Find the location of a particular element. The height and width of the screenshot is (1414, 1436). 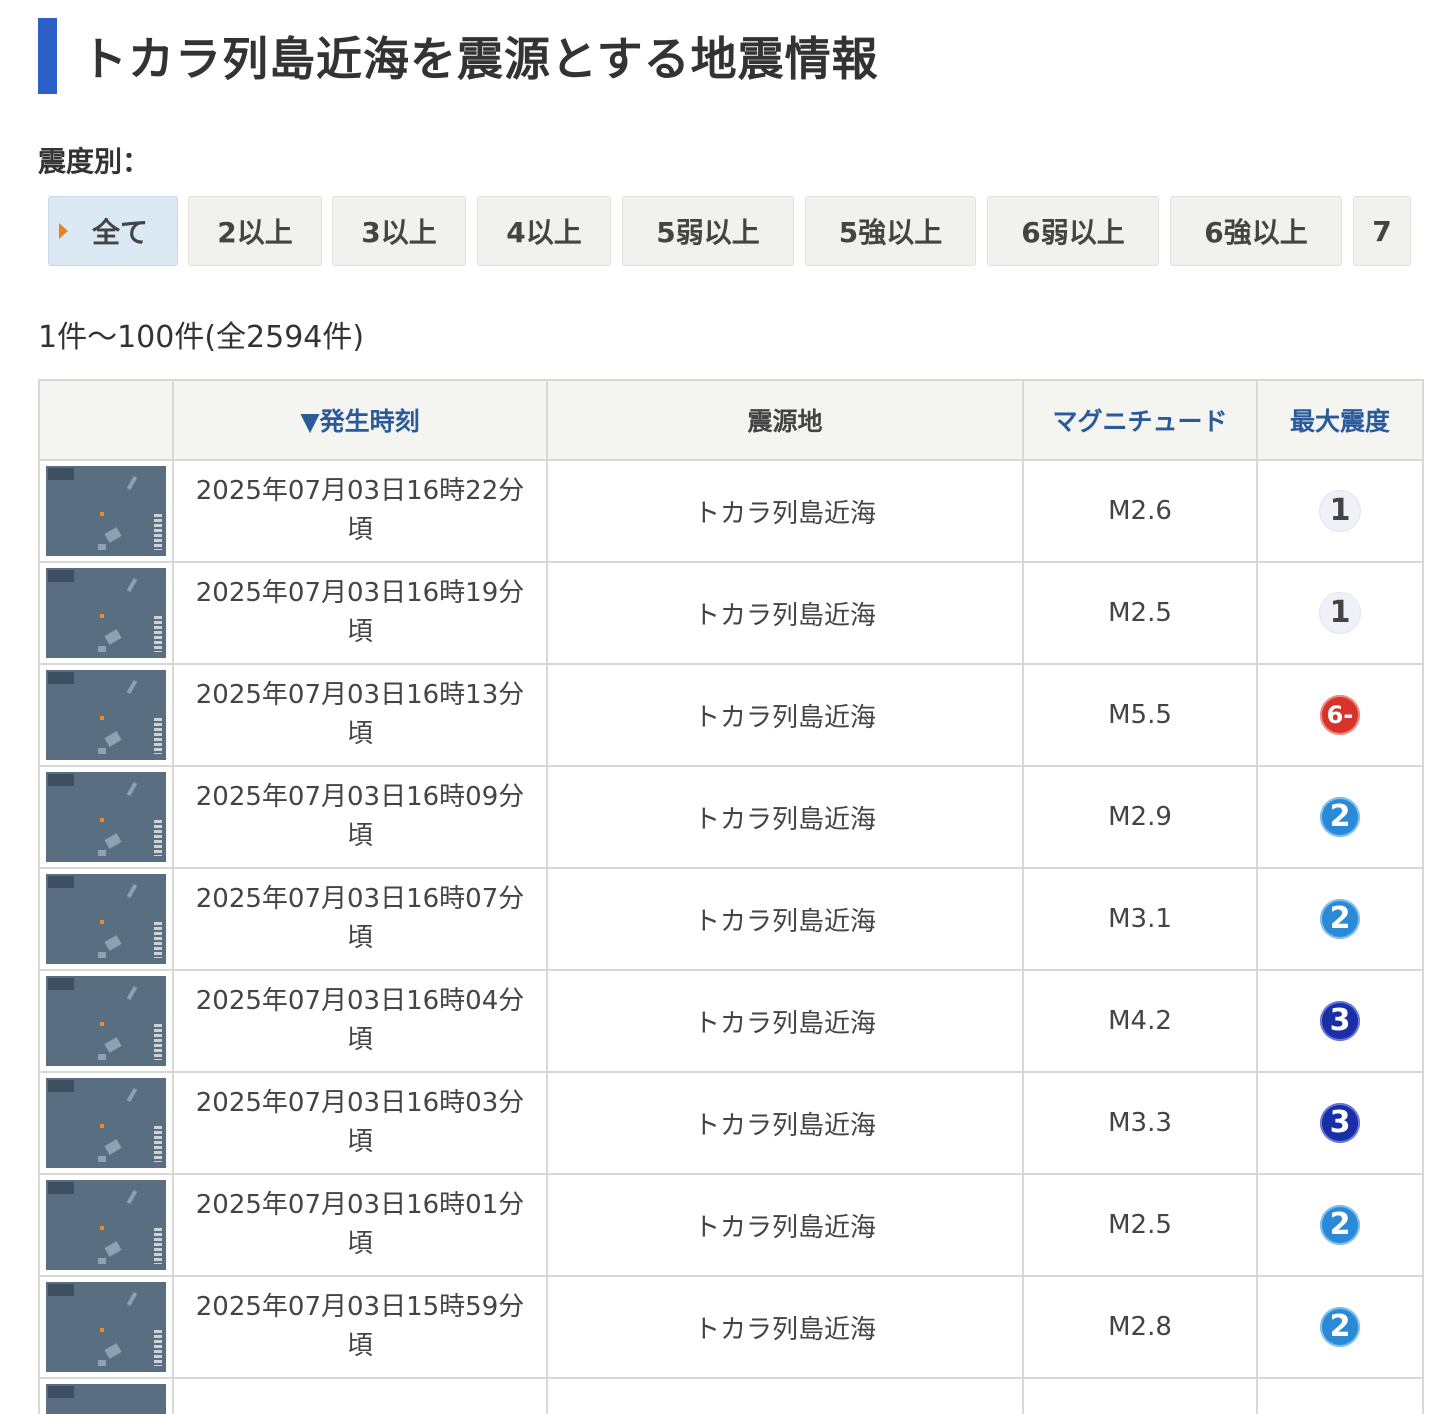

page-title-block: トカラ列島近海を震源とする地震情報 is located at coordinates (458, 56).